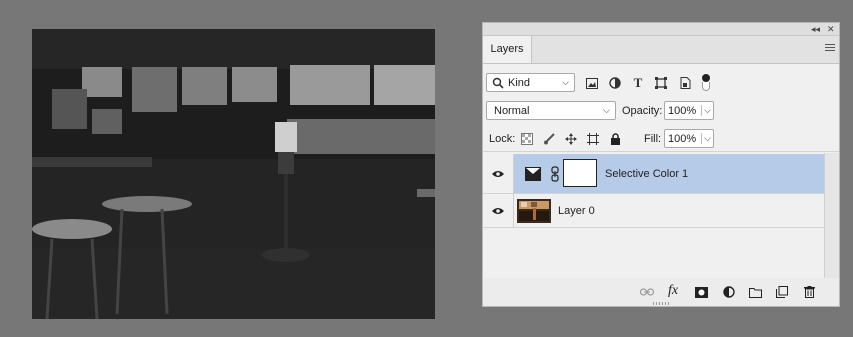  I want to click on new-layer-icon, so click(782, 292).